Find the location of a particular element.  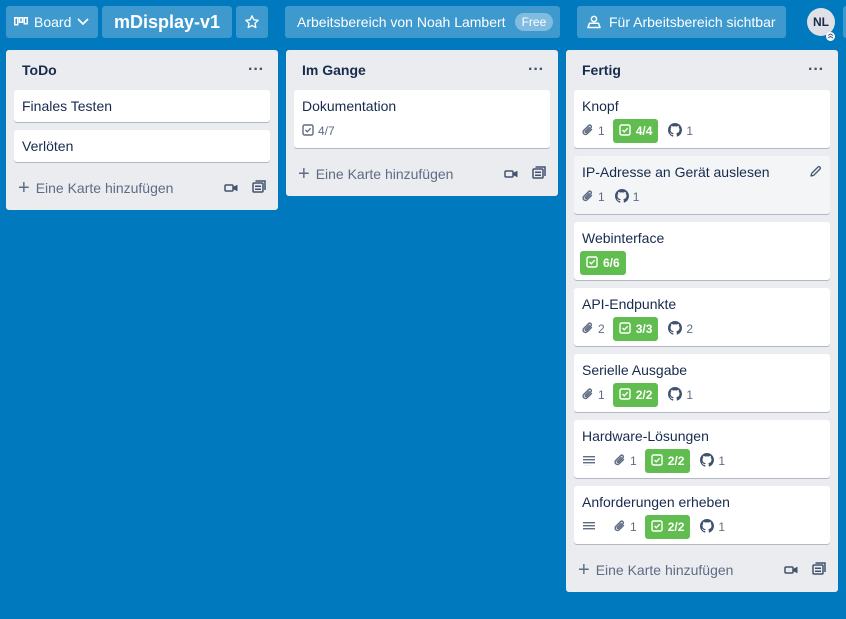

pencil-icon is located at coordinates (815, 173).